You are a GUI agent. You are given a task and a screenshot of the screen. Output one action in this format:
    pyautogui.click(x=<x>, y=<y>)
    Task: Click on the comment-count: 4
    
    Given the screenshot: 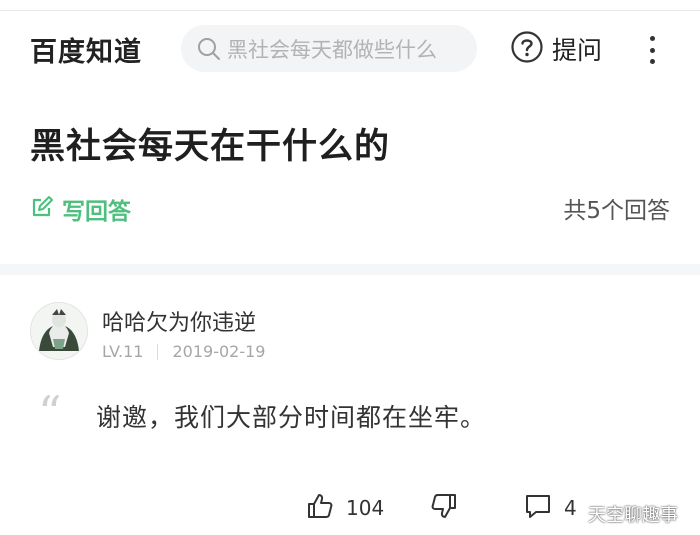 What is the action you would take?
    pyautogui.click(x=570, y=508)
    